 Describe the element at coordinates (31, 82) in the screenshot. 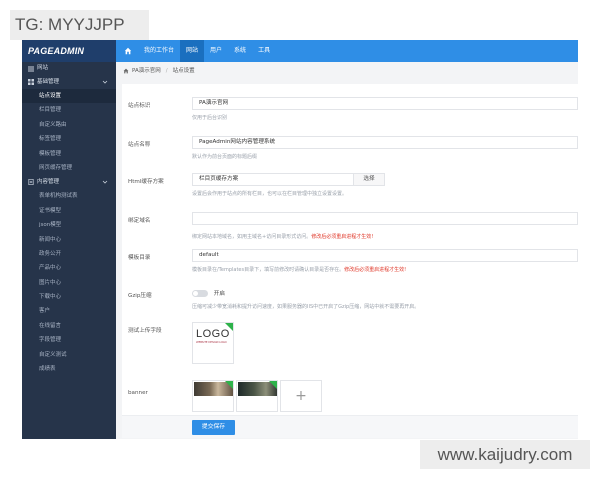

I see `grid-icon` at that location.